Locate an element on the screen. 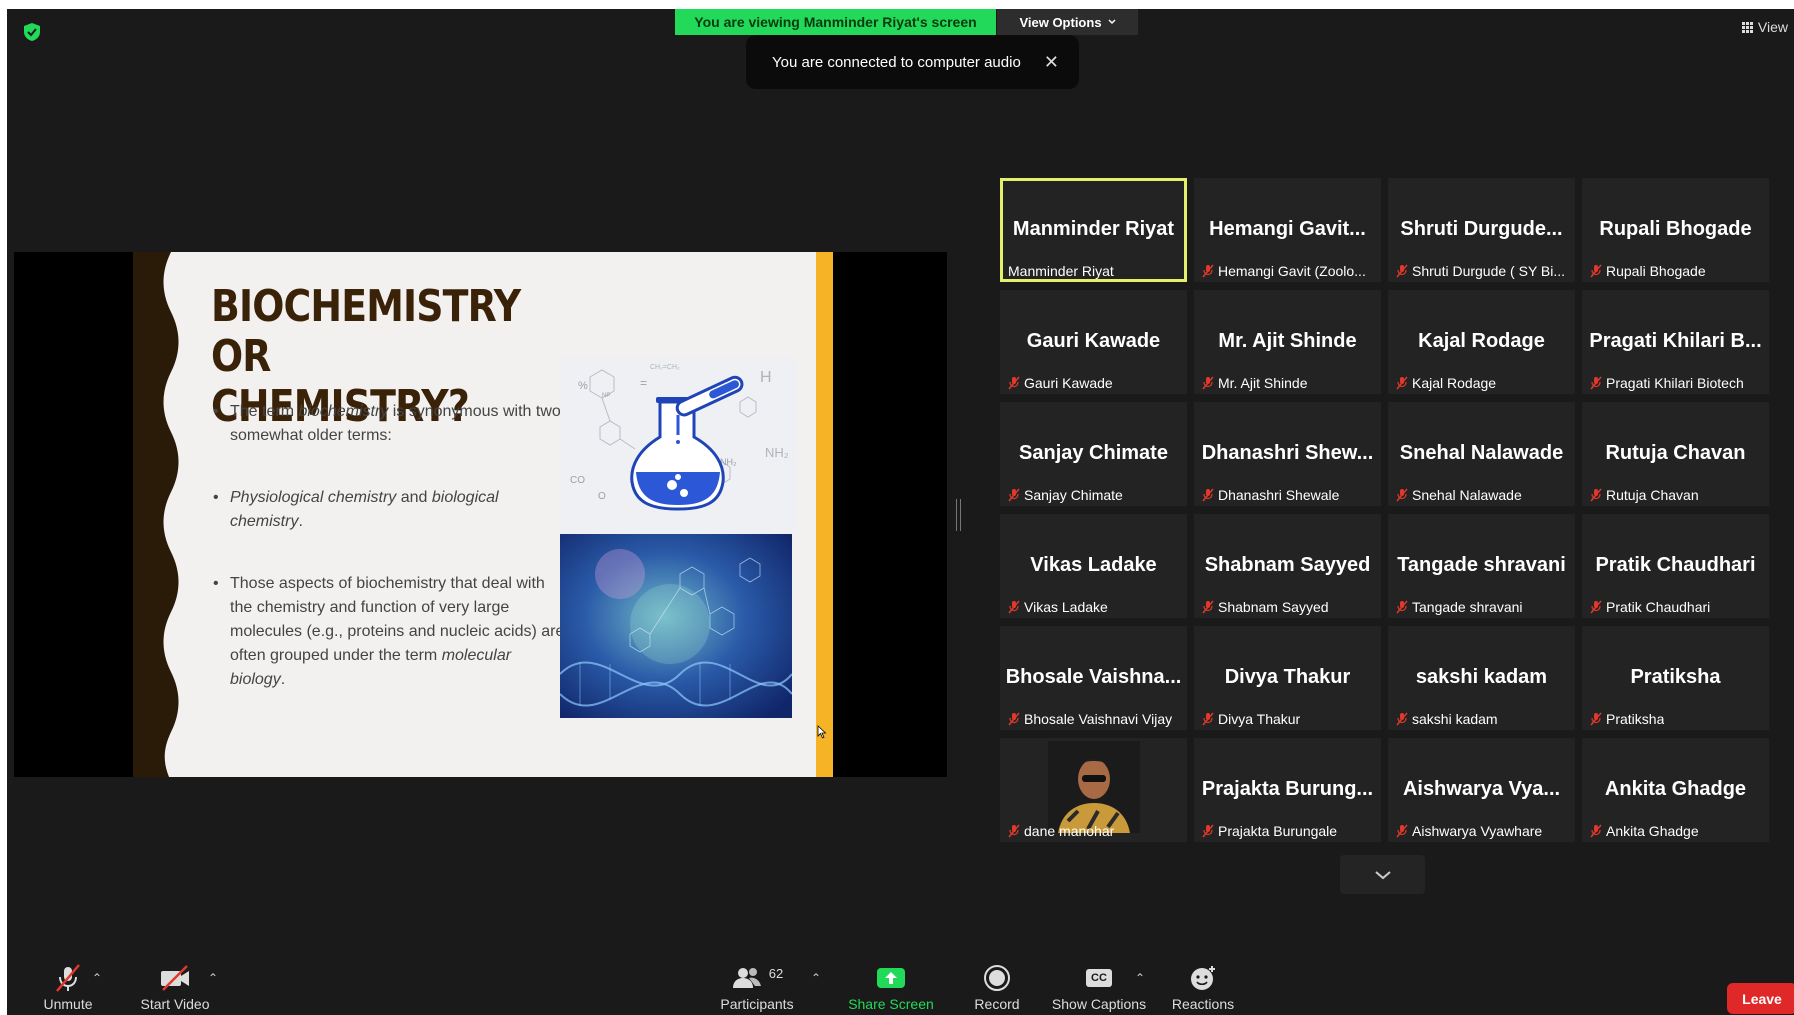  slide-accent-stripe is located at coordinates (824, 514).